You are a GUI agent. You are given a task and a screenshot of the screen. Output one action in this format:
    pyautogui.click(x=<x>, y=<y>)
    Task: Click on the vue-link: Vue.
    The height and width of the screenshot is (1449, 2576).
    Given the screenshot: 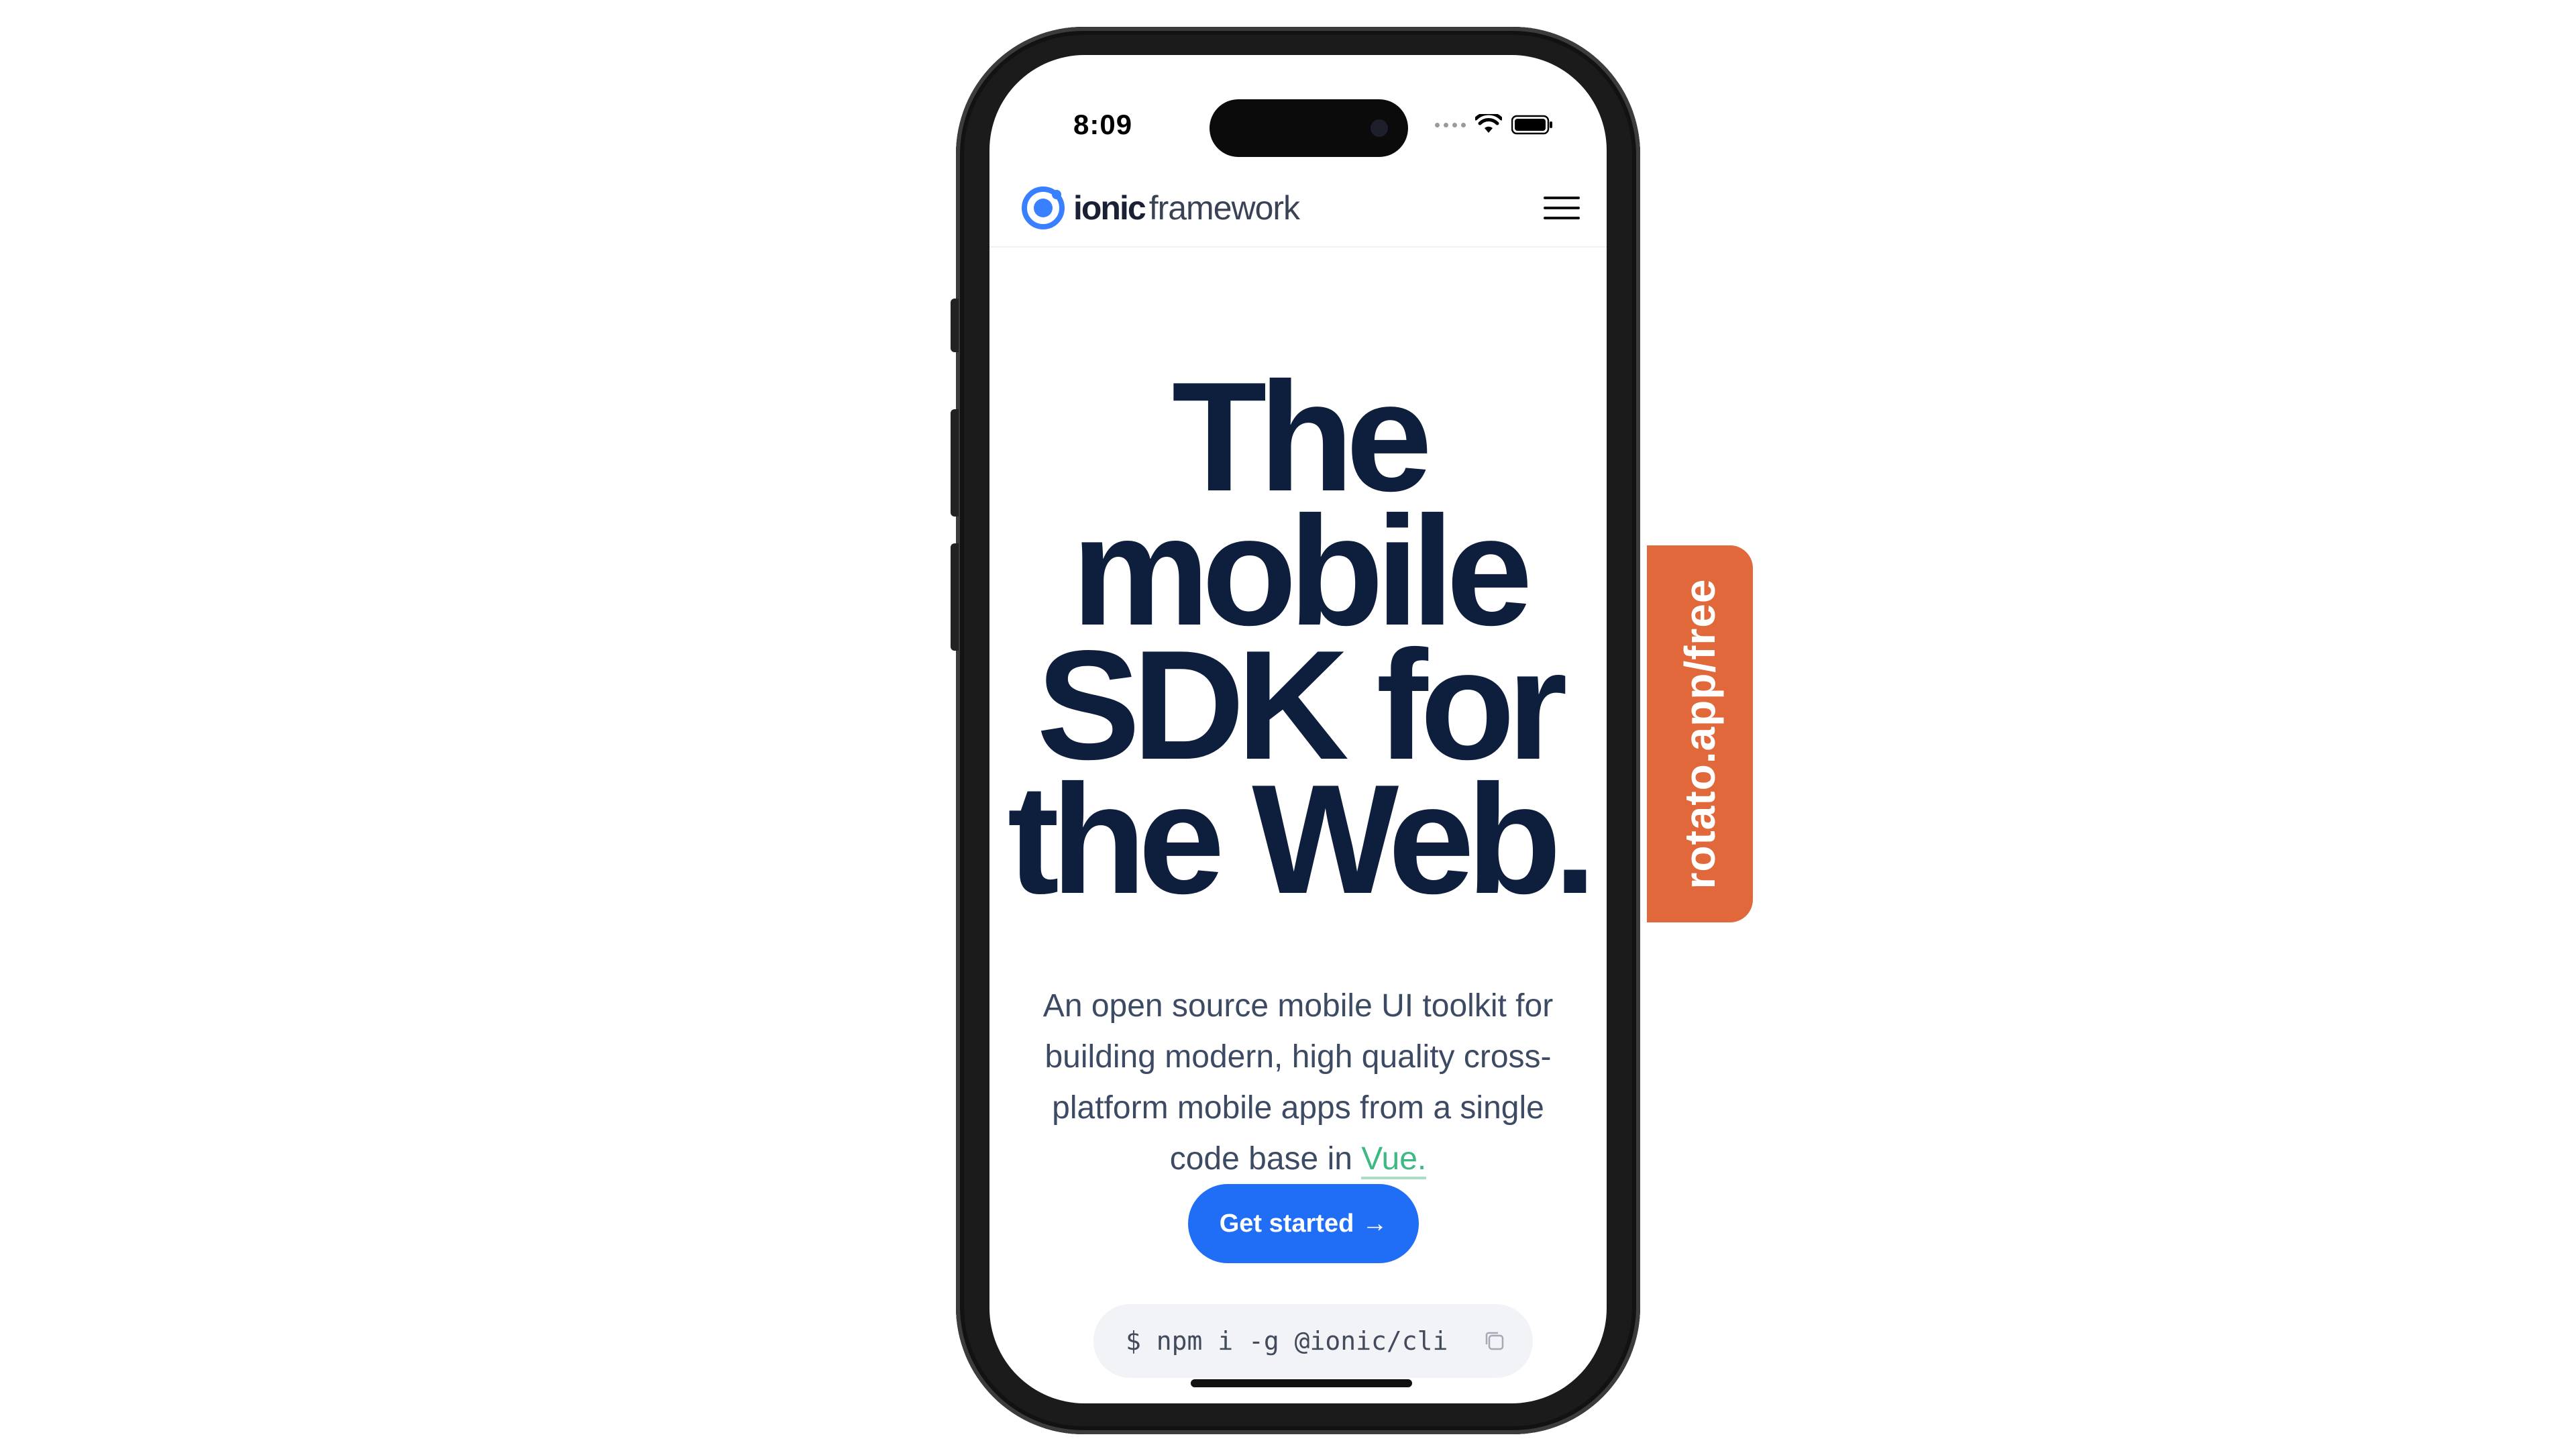 What is the action you would take?
    pyautogui.click(x=1394, y=1160)
    